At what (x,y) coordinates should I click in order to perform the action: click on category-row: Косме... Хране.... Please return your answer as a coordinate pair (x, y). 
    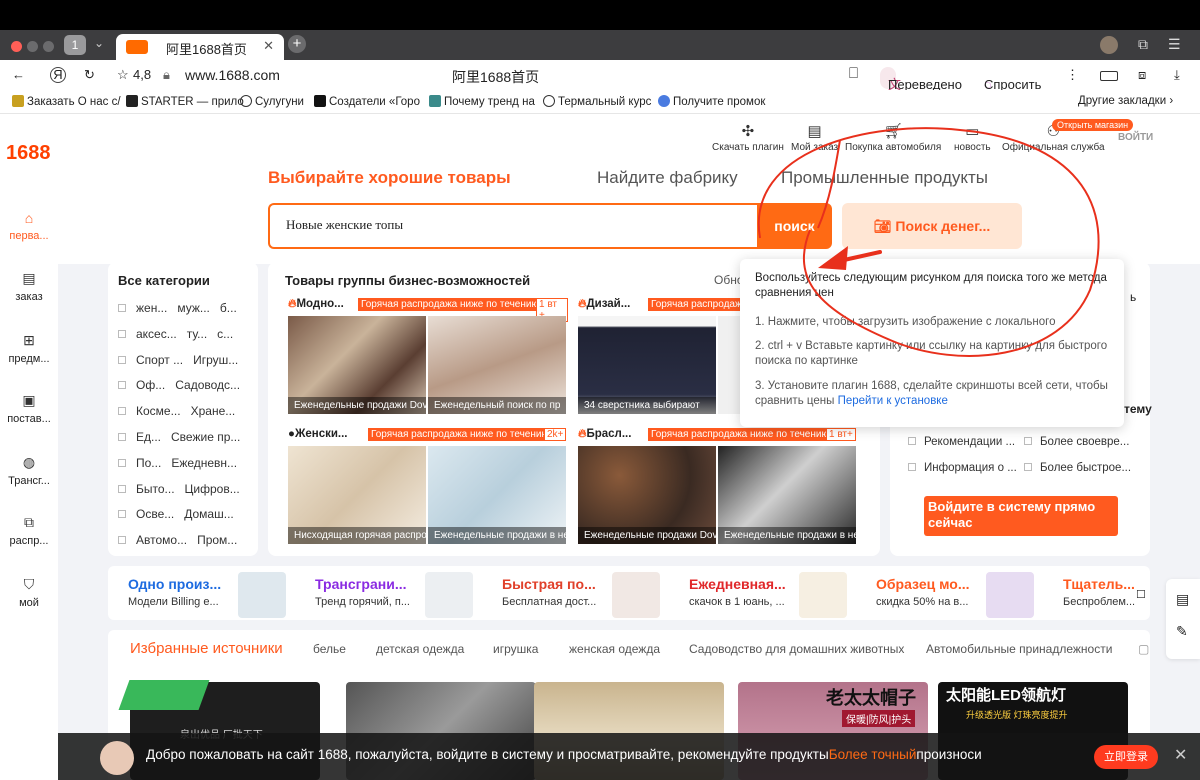
    Looking at the image, I should click on (181, 411).